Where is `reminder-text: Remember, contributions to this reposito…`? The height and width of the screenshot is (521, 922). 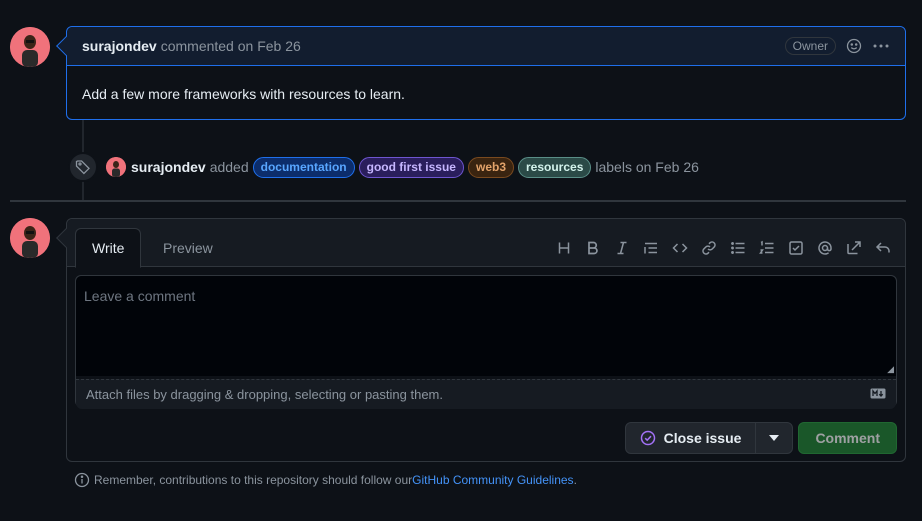
reminder-text: Remember, contributions to this reposito… is located at coordinates (253, 480).